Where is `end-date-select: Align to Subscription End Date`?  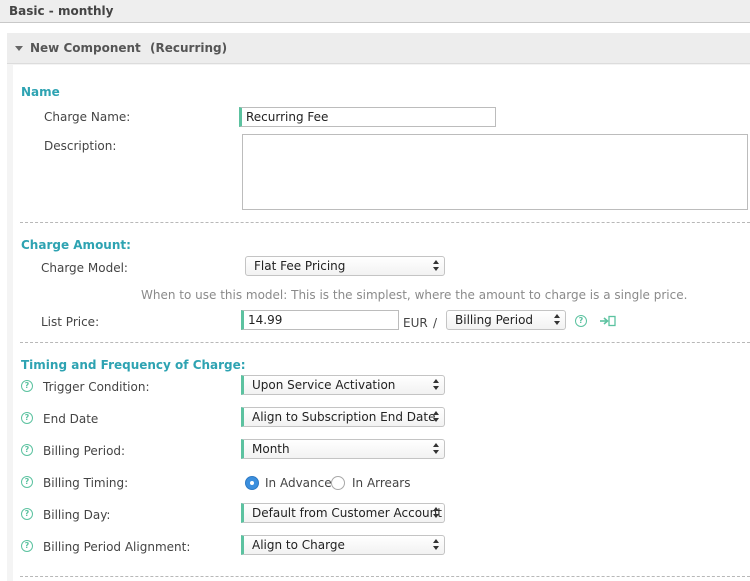
end-date-select: Align to Subscription End Date is located at coordinates (343, 417).